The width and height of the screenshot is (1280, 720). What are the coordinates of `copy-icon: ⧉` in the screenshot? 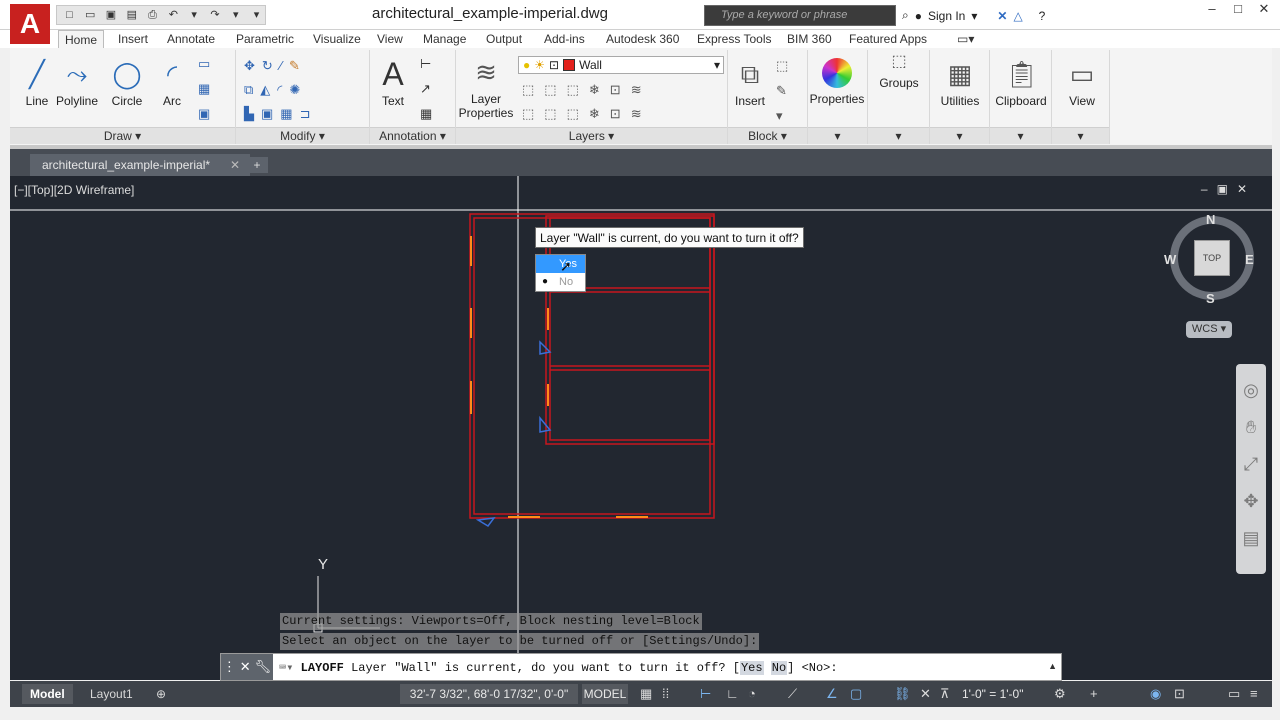 It's located at (248, 90).